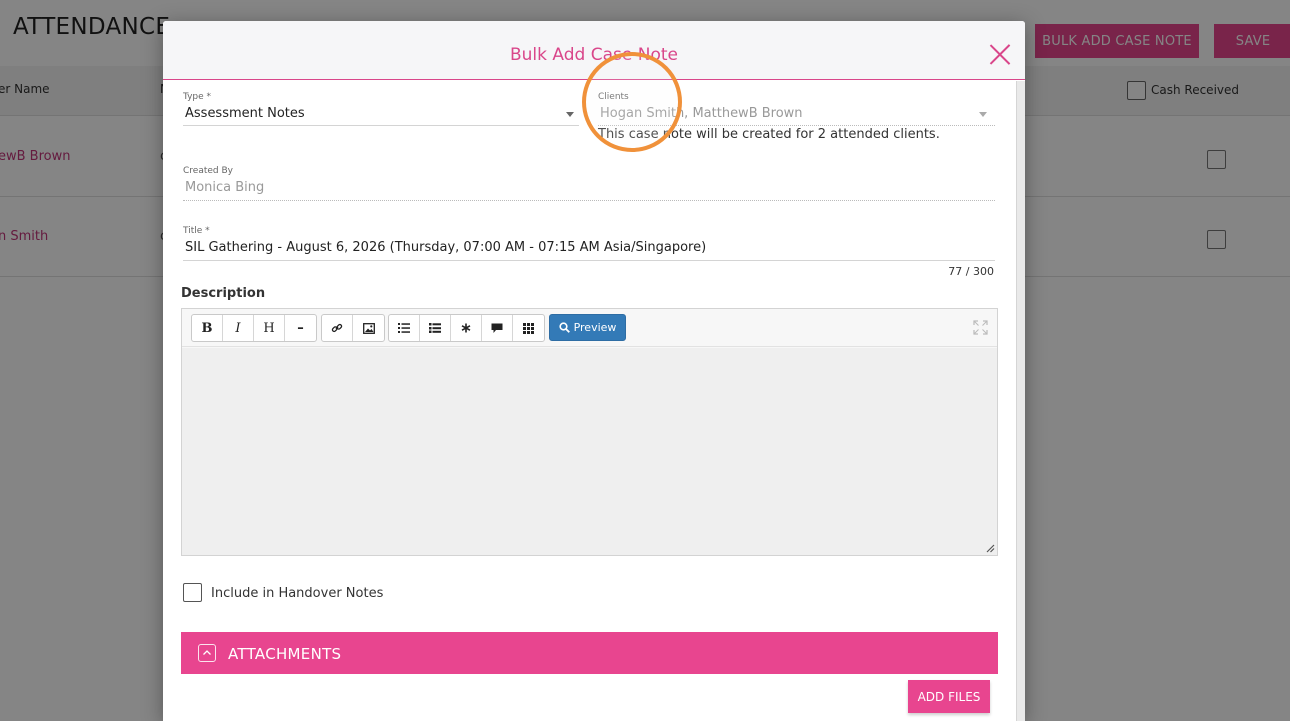  I want to click on description-label: Description, so click(223, 293).